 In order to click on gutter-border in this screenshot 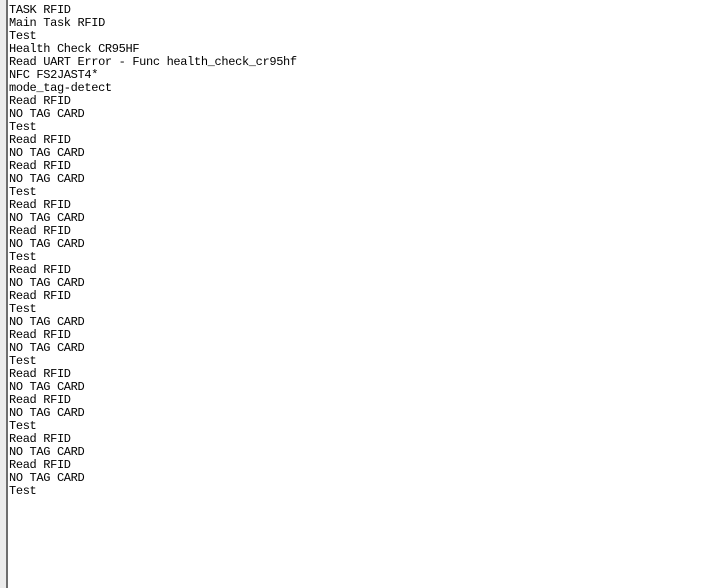, I will do `click(7, 294)`.